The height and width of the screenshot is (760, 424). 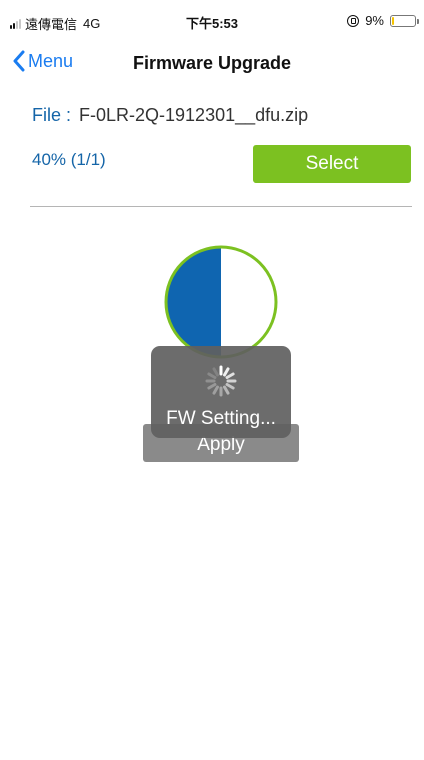 What do you see at coordinates (404, 20) in the screenshot?
I see `battery-icon` at bounding box center [404, 20].